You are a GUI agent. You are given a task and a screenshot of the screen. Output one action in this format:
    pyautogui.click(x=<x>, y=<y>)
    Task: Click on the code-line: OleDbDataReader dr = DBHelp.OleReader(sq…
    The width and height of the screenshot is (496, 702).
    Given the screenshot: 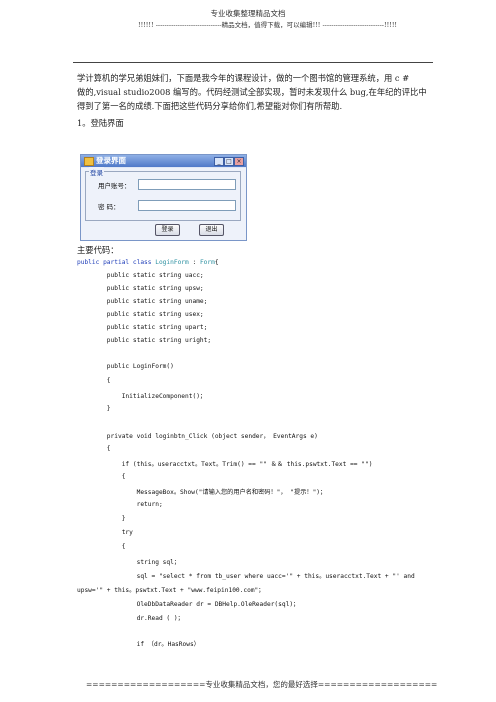 What is the action you would take?
    pyautogui.click(x=188, y=604)
    